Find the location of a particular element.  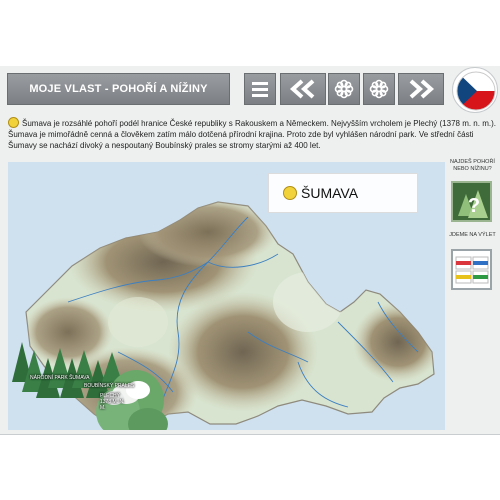

callout-label: ŠUMAVA is located at coordinates (330, 193).